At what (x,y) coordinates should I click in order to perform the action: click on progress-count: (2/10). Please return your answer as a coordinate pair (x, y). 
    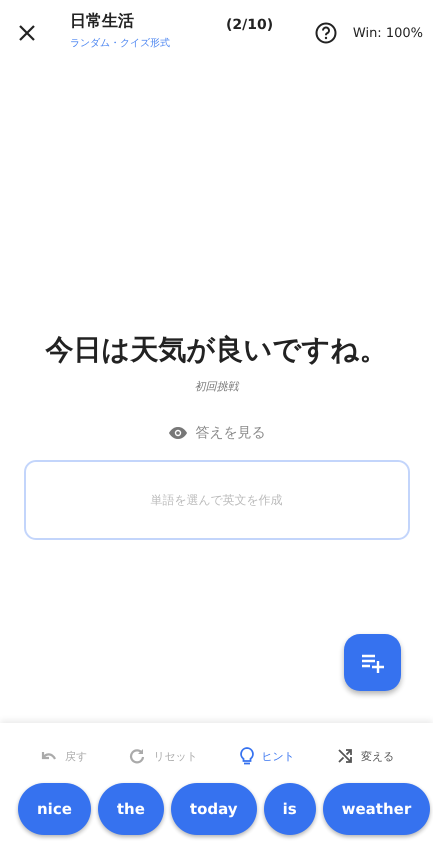
    Looking at the image, I should click on (250, 25).